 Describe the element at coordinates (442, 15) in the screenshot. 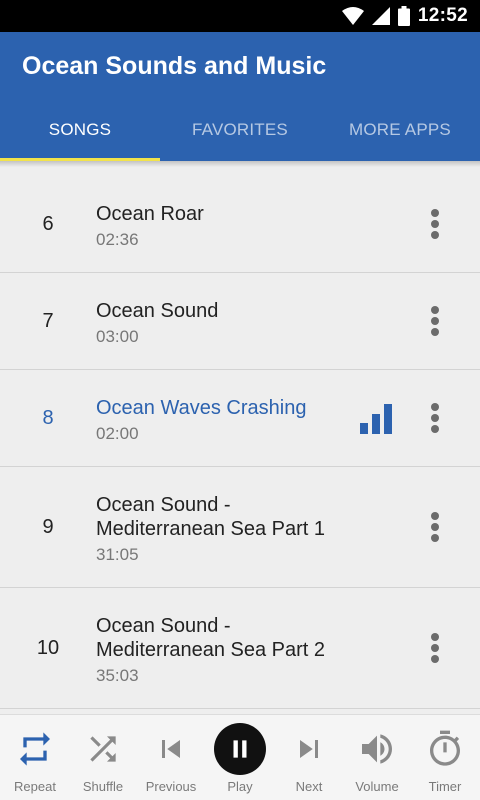

I see `status-time: 12:52` at that location.